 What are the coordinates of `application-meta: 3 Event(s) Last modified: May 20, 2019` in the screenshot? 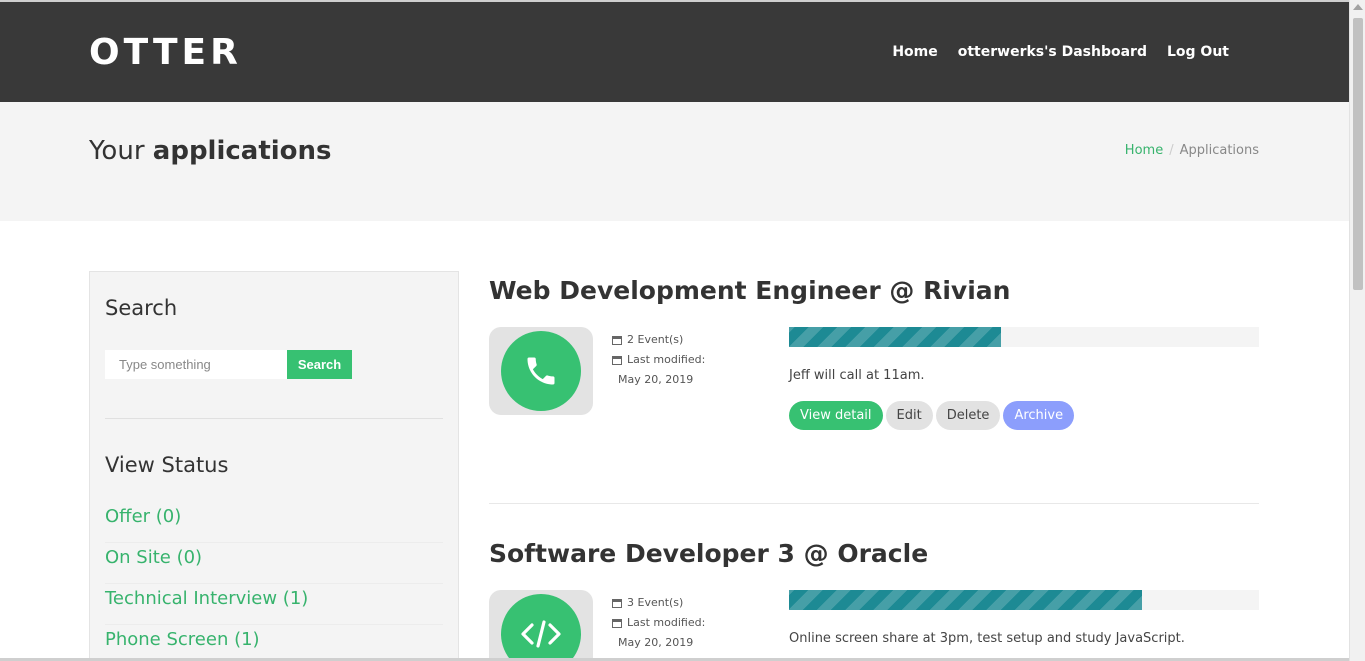 It's located at (658, 623).